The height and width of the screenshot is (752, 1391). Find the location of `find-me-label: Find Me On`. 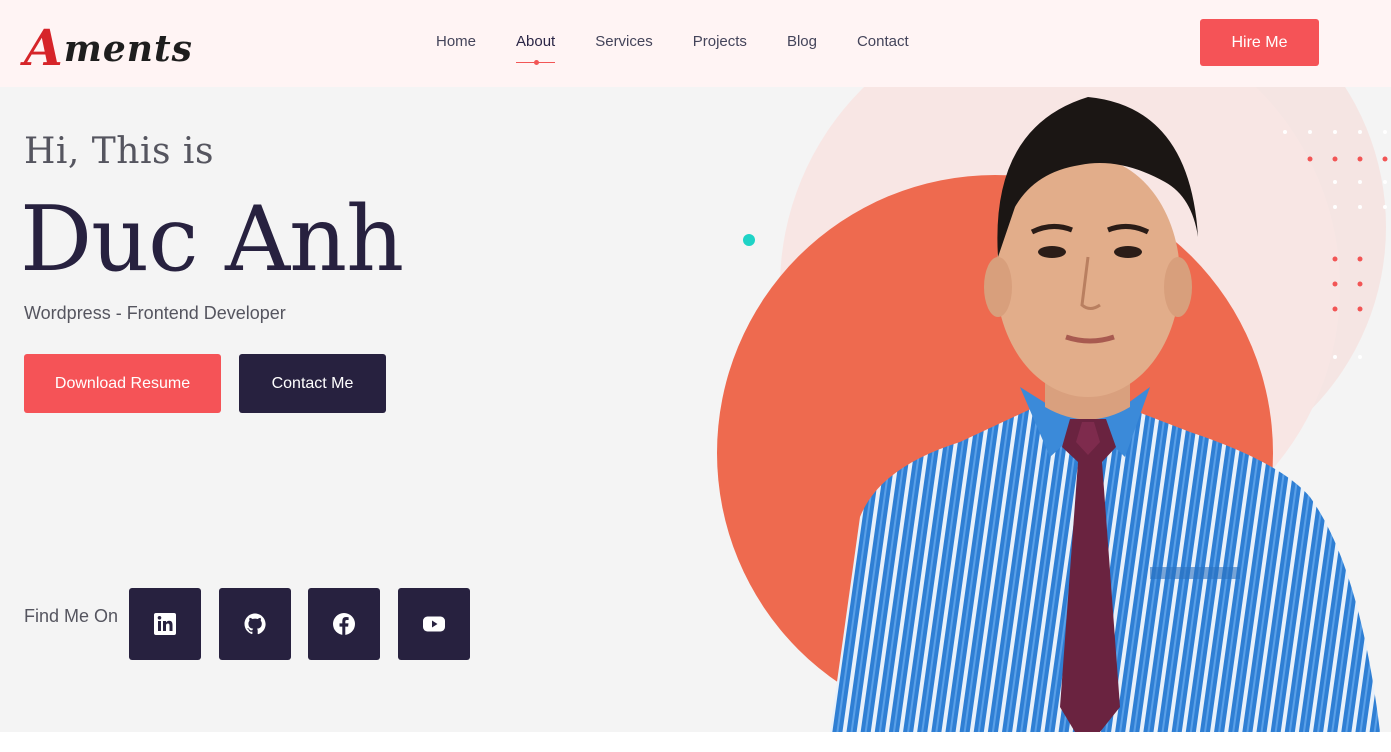

find-me-label: Find Me On is located at coordinates (71, 616).